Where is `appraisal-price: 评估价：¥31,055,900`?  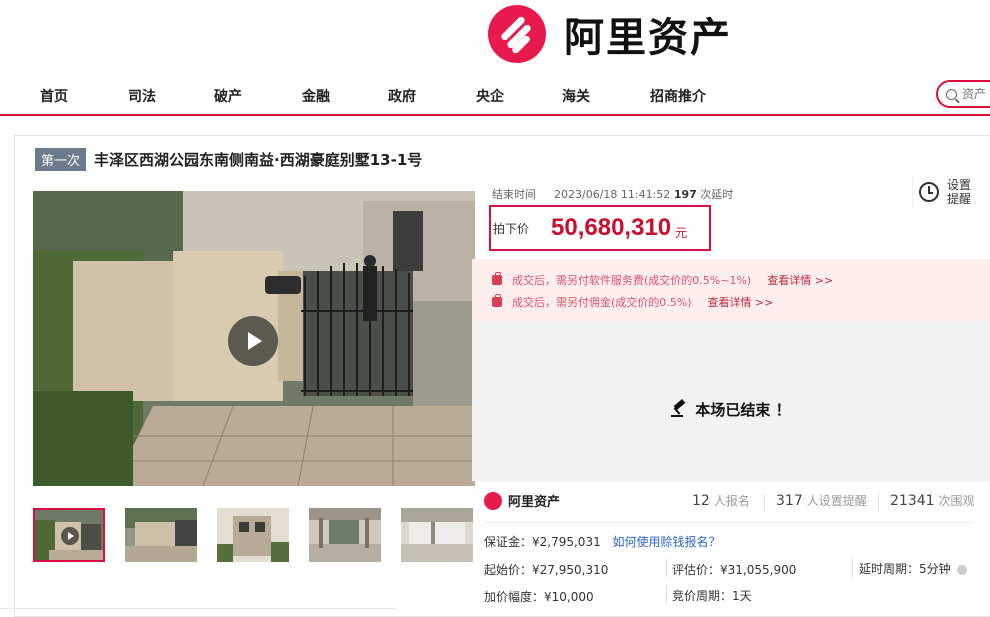
appraisal-price: 评估价：¥31,055,900 is located at coordinates (734, 570).